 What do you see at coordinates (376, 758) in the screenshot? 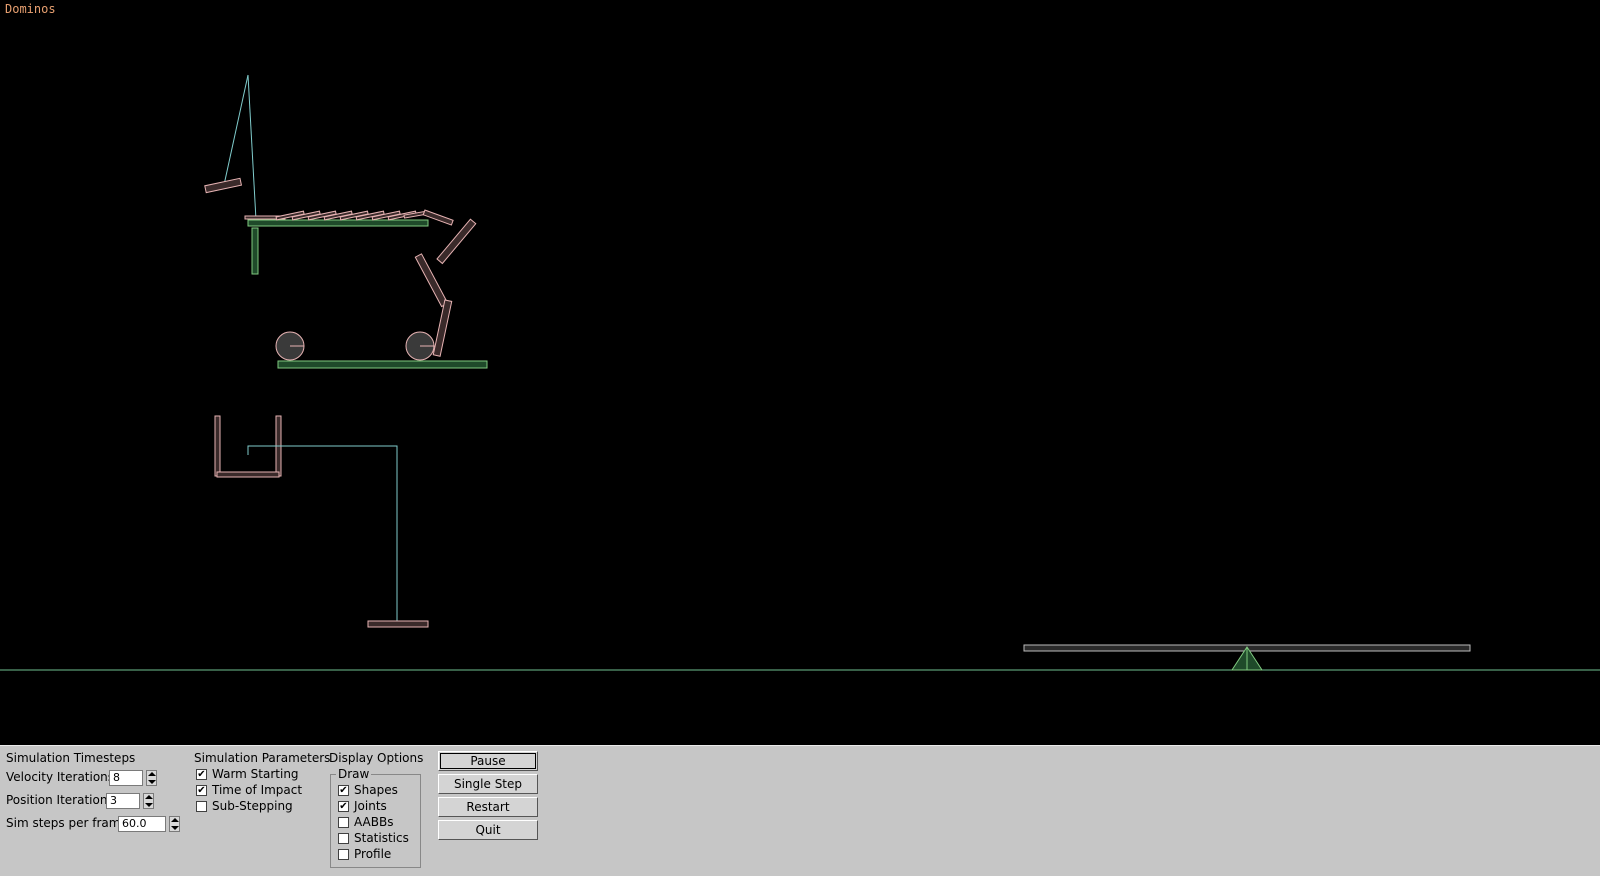
I see `display-options-title: Display Options` at bounding box center [376, 758].